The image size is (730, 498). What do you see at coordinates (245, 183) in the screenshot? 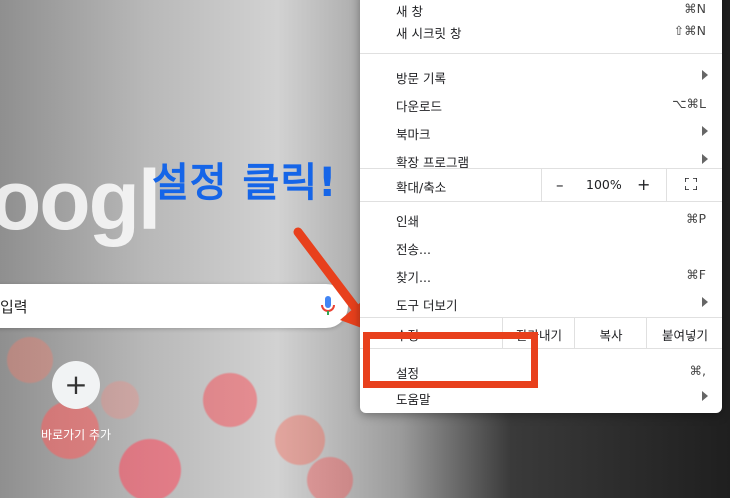
I see `callout-text: 설정 클릭!` at bounding box center [245, 183].